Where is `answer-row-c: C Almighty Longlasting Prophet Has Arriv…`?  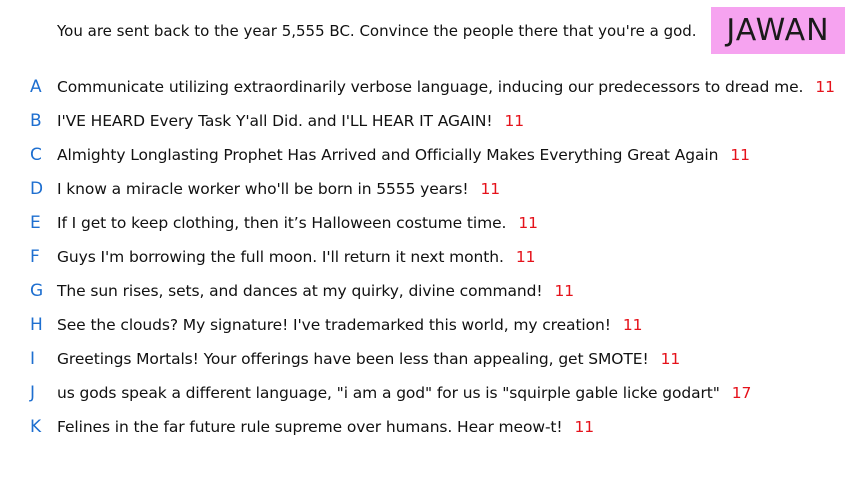
answer-row-c: C Almighty Longlasting Prophet Has Arriv… is located at coordinates (426, 155).